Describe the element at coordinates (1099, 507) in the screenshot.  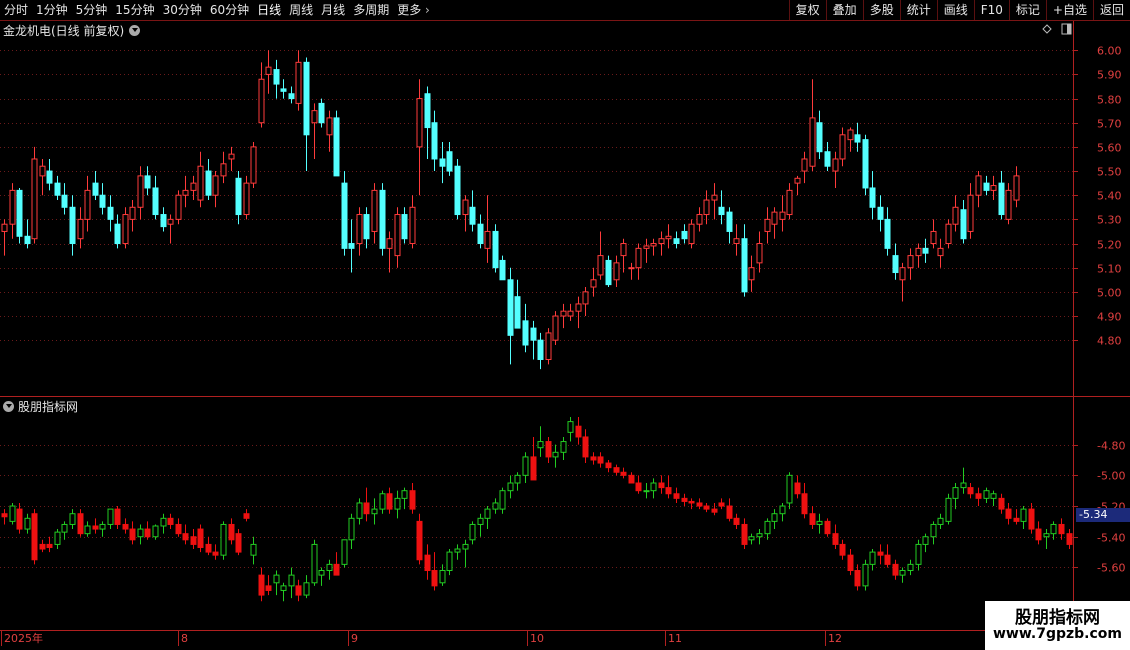
I see `indicator-axis: -4.80-5.00-5.20-5.40-5.60` at that location.